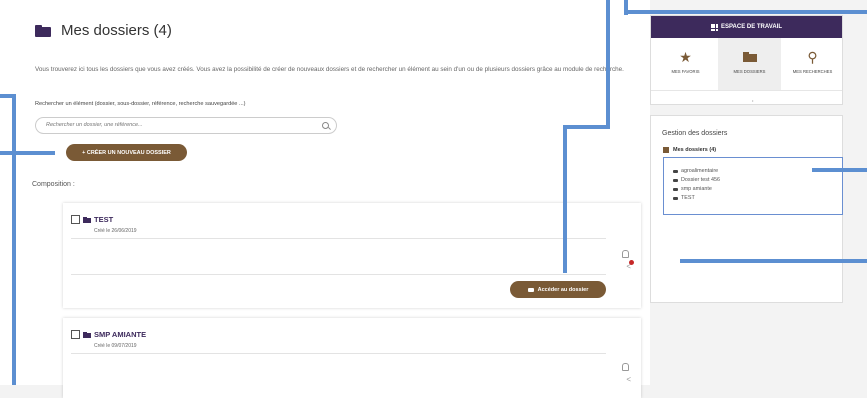 The image size is (867, 398). What do you see at coordinates (92, 219) in the screenshot?
I see `card-header: TEST` at bounding box center [92, 219].